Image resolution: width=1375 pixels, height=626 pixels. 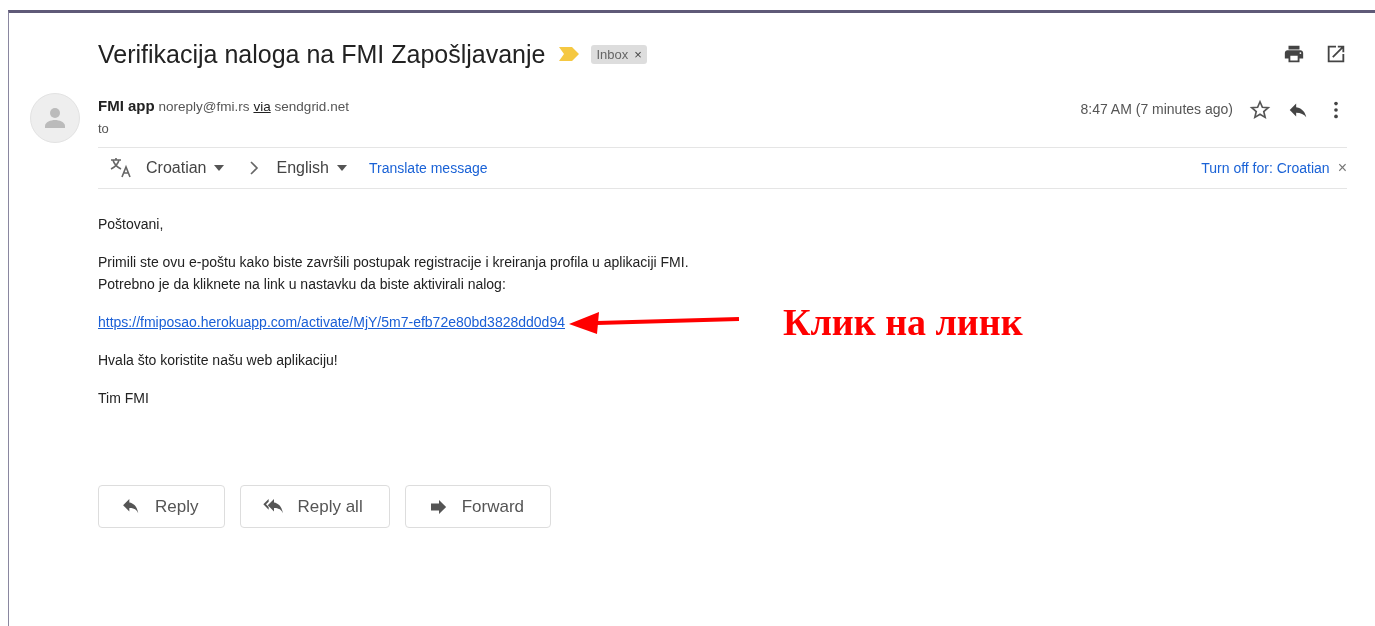 I want to click on label-text: Inbox, so click(x=612, y=54).